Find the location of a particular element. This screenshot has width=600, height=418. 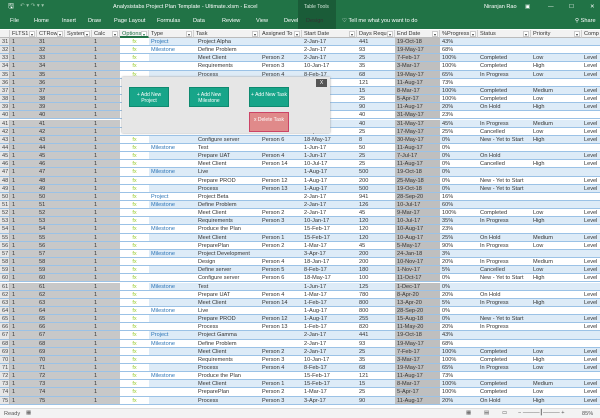

cell-status: Cancelled is located at coordinates (504, 270).